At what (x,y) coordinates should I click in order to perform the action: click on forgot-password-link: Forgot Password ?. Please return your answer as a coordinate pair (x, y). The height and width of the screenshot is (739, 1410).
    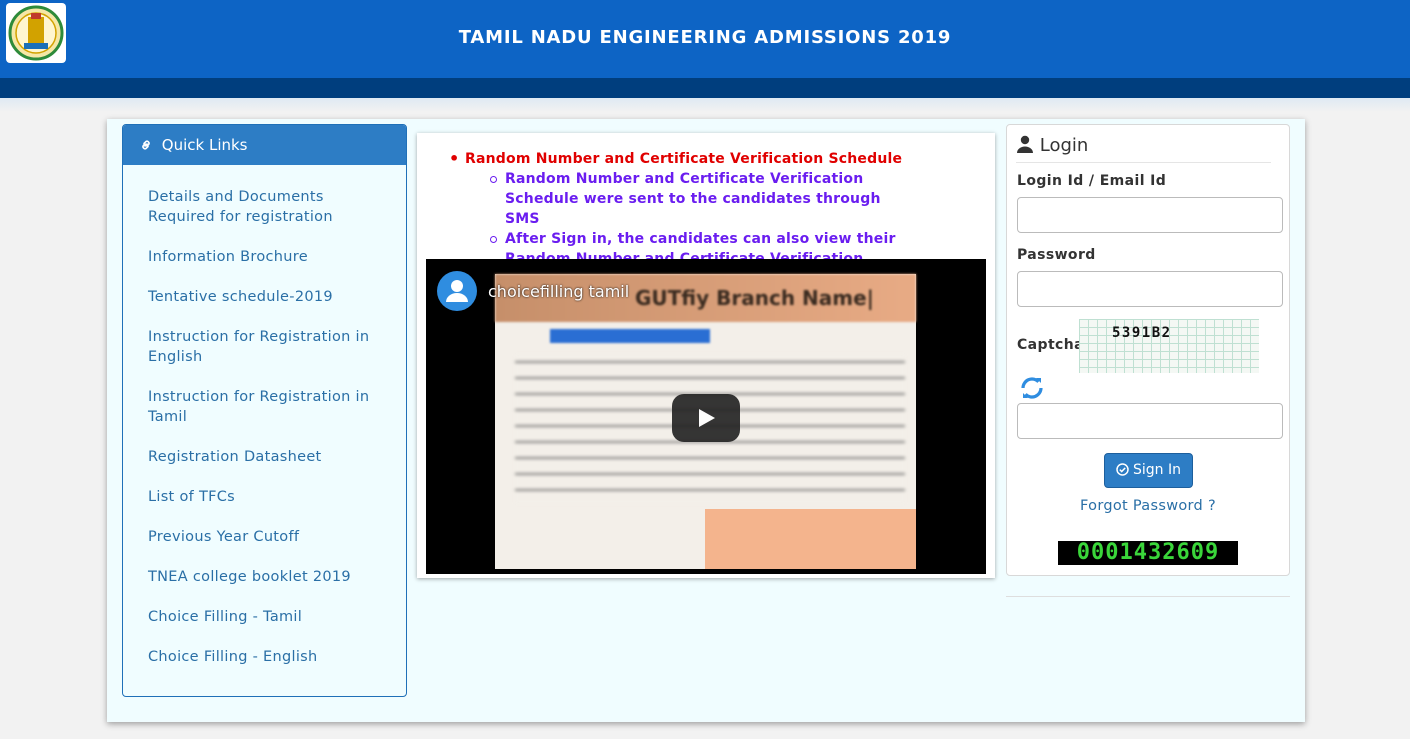
    Looking at the image, I should click on (1148, 506).